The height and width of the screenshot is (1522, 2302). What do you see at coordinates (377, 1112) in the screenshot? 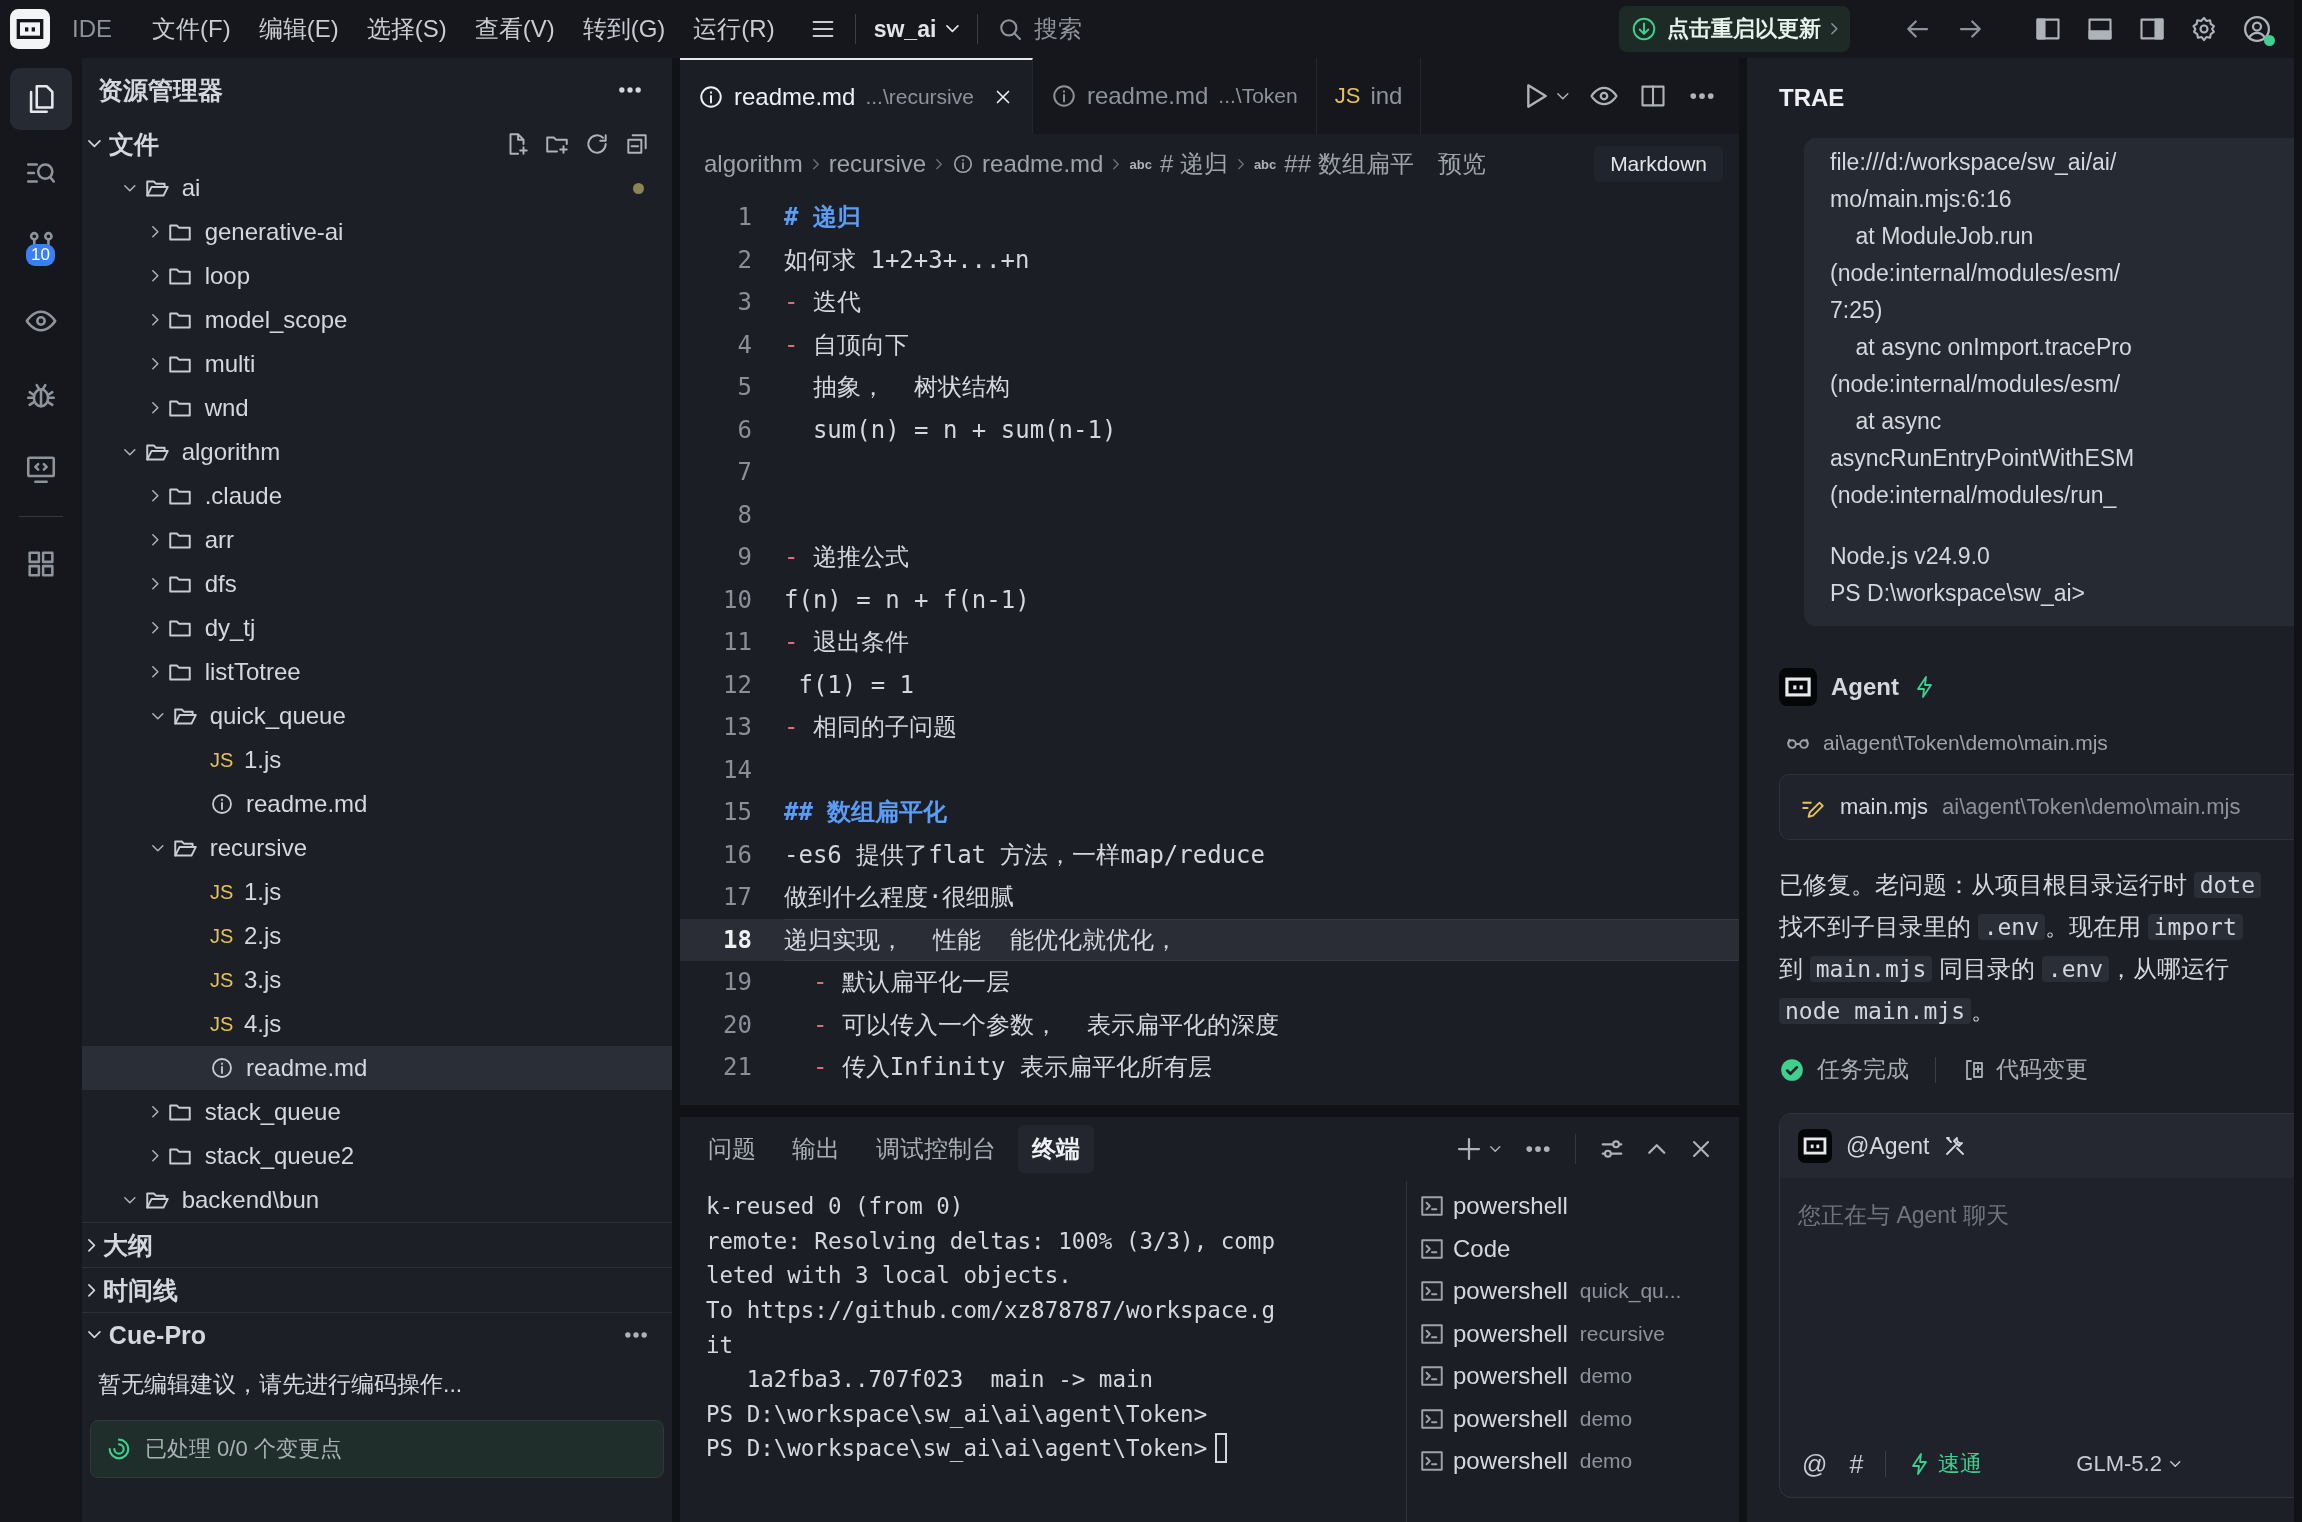
I see `tree-item: stack_queue` at bounding box center [377, 1112].